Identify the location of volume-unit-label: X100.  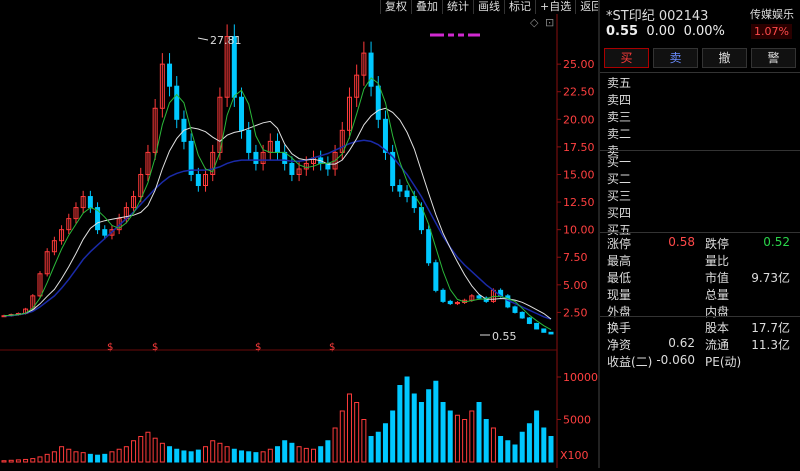
(574, 455).